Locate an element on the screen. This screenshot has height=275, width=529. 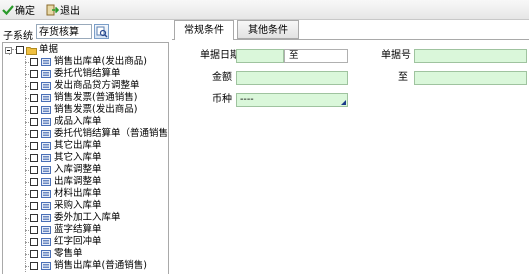
tree-item-label: 材料出库单 is located at coordinates (78, 193).